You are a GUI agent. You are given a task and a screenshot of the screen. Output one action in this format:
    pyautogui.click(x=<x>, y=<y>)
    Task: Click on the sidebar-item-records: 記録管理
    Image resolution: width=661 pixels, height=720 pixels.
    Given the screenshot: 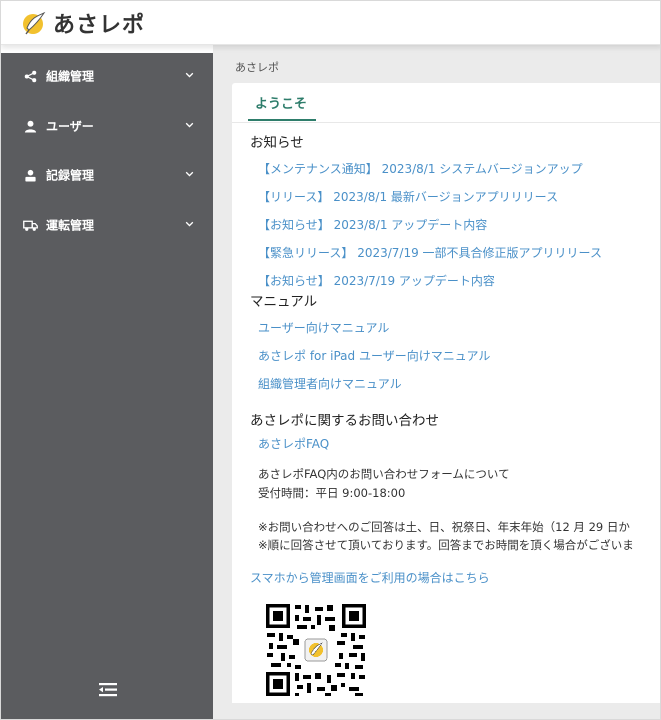 What is the action you would take?
    pyautogui.click(x=107, y=175)
    